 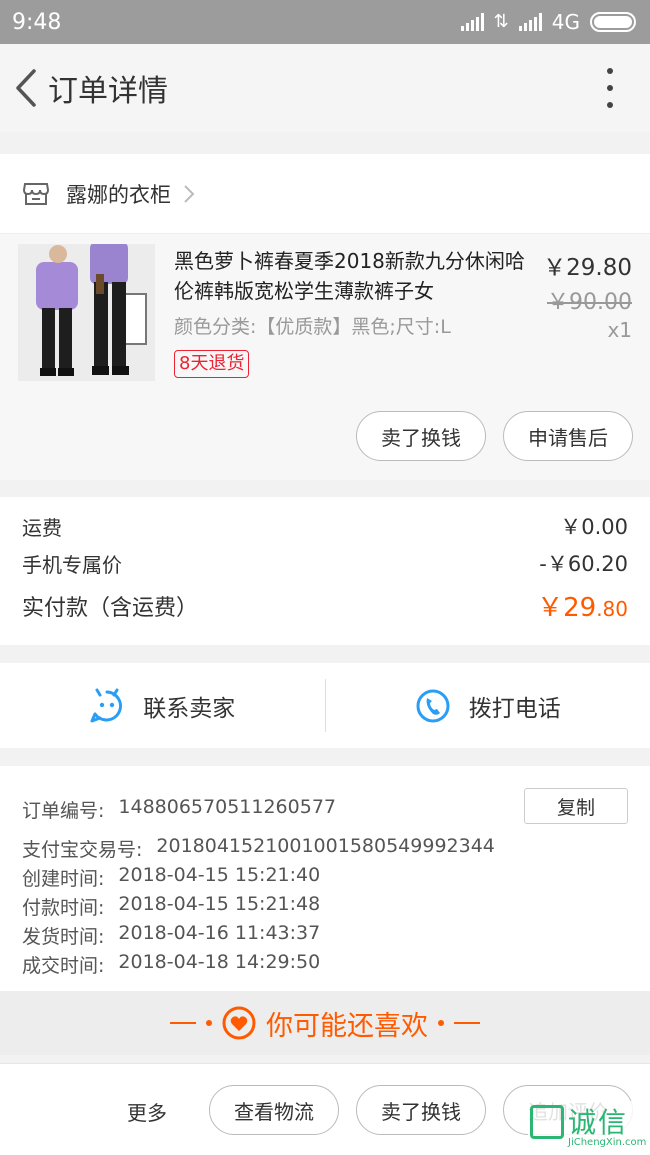 What do you see at coordinates (110, 608) in the screenshot?
I see `paid-label: 实付款（含运费）` at bounding box center [110, 608].